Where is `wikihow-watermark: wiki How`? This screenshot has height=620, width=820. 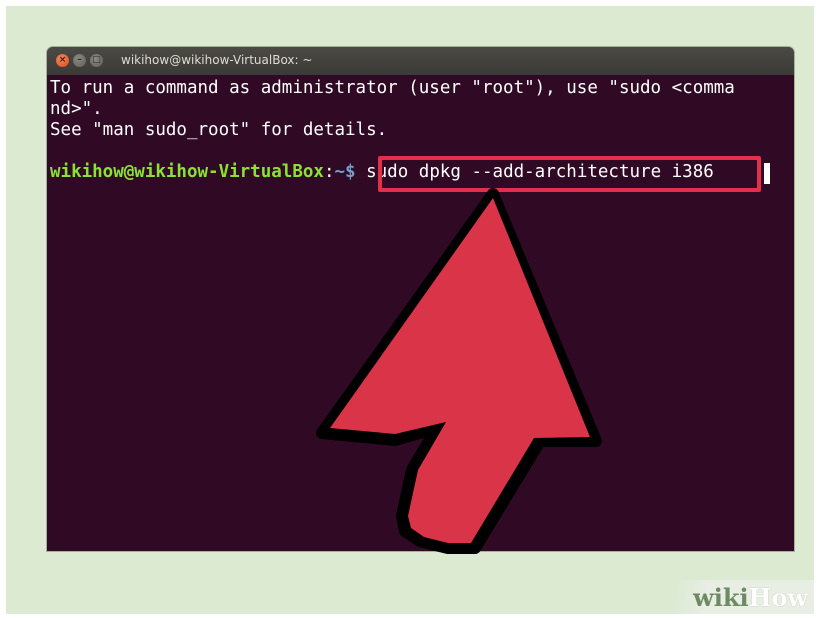
wikihow-watermark: wiki How is located at coordinates (745, 597).